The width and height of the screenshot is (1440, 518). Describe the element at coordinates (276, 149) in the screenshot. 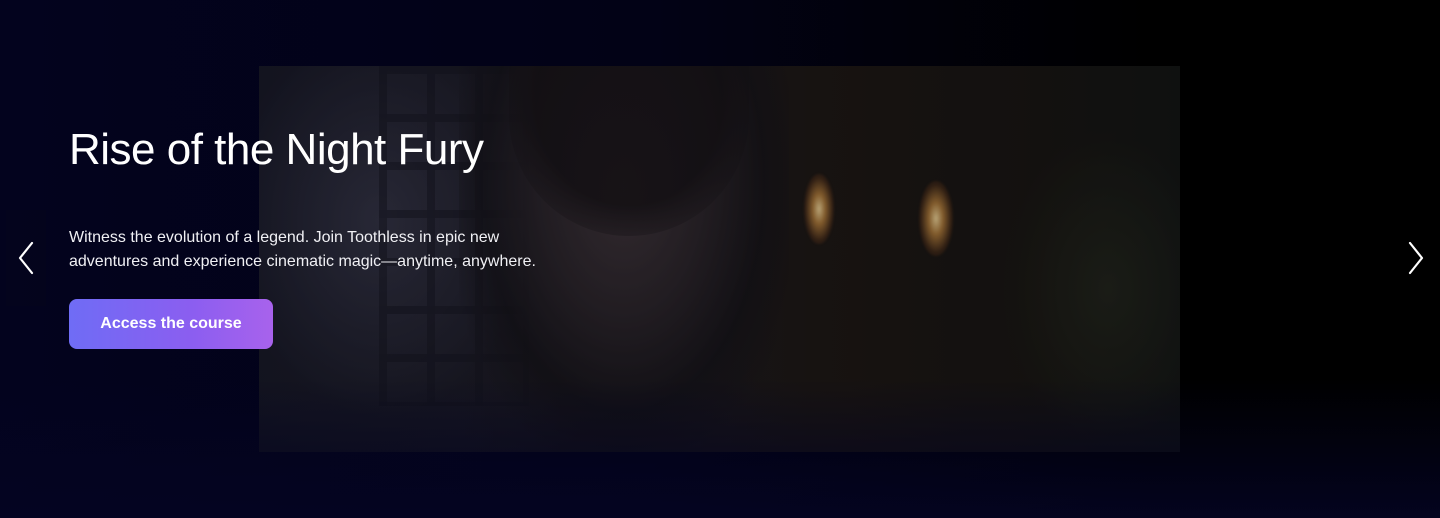

I see `hero-title: Rise of the Night Fury` at that location.